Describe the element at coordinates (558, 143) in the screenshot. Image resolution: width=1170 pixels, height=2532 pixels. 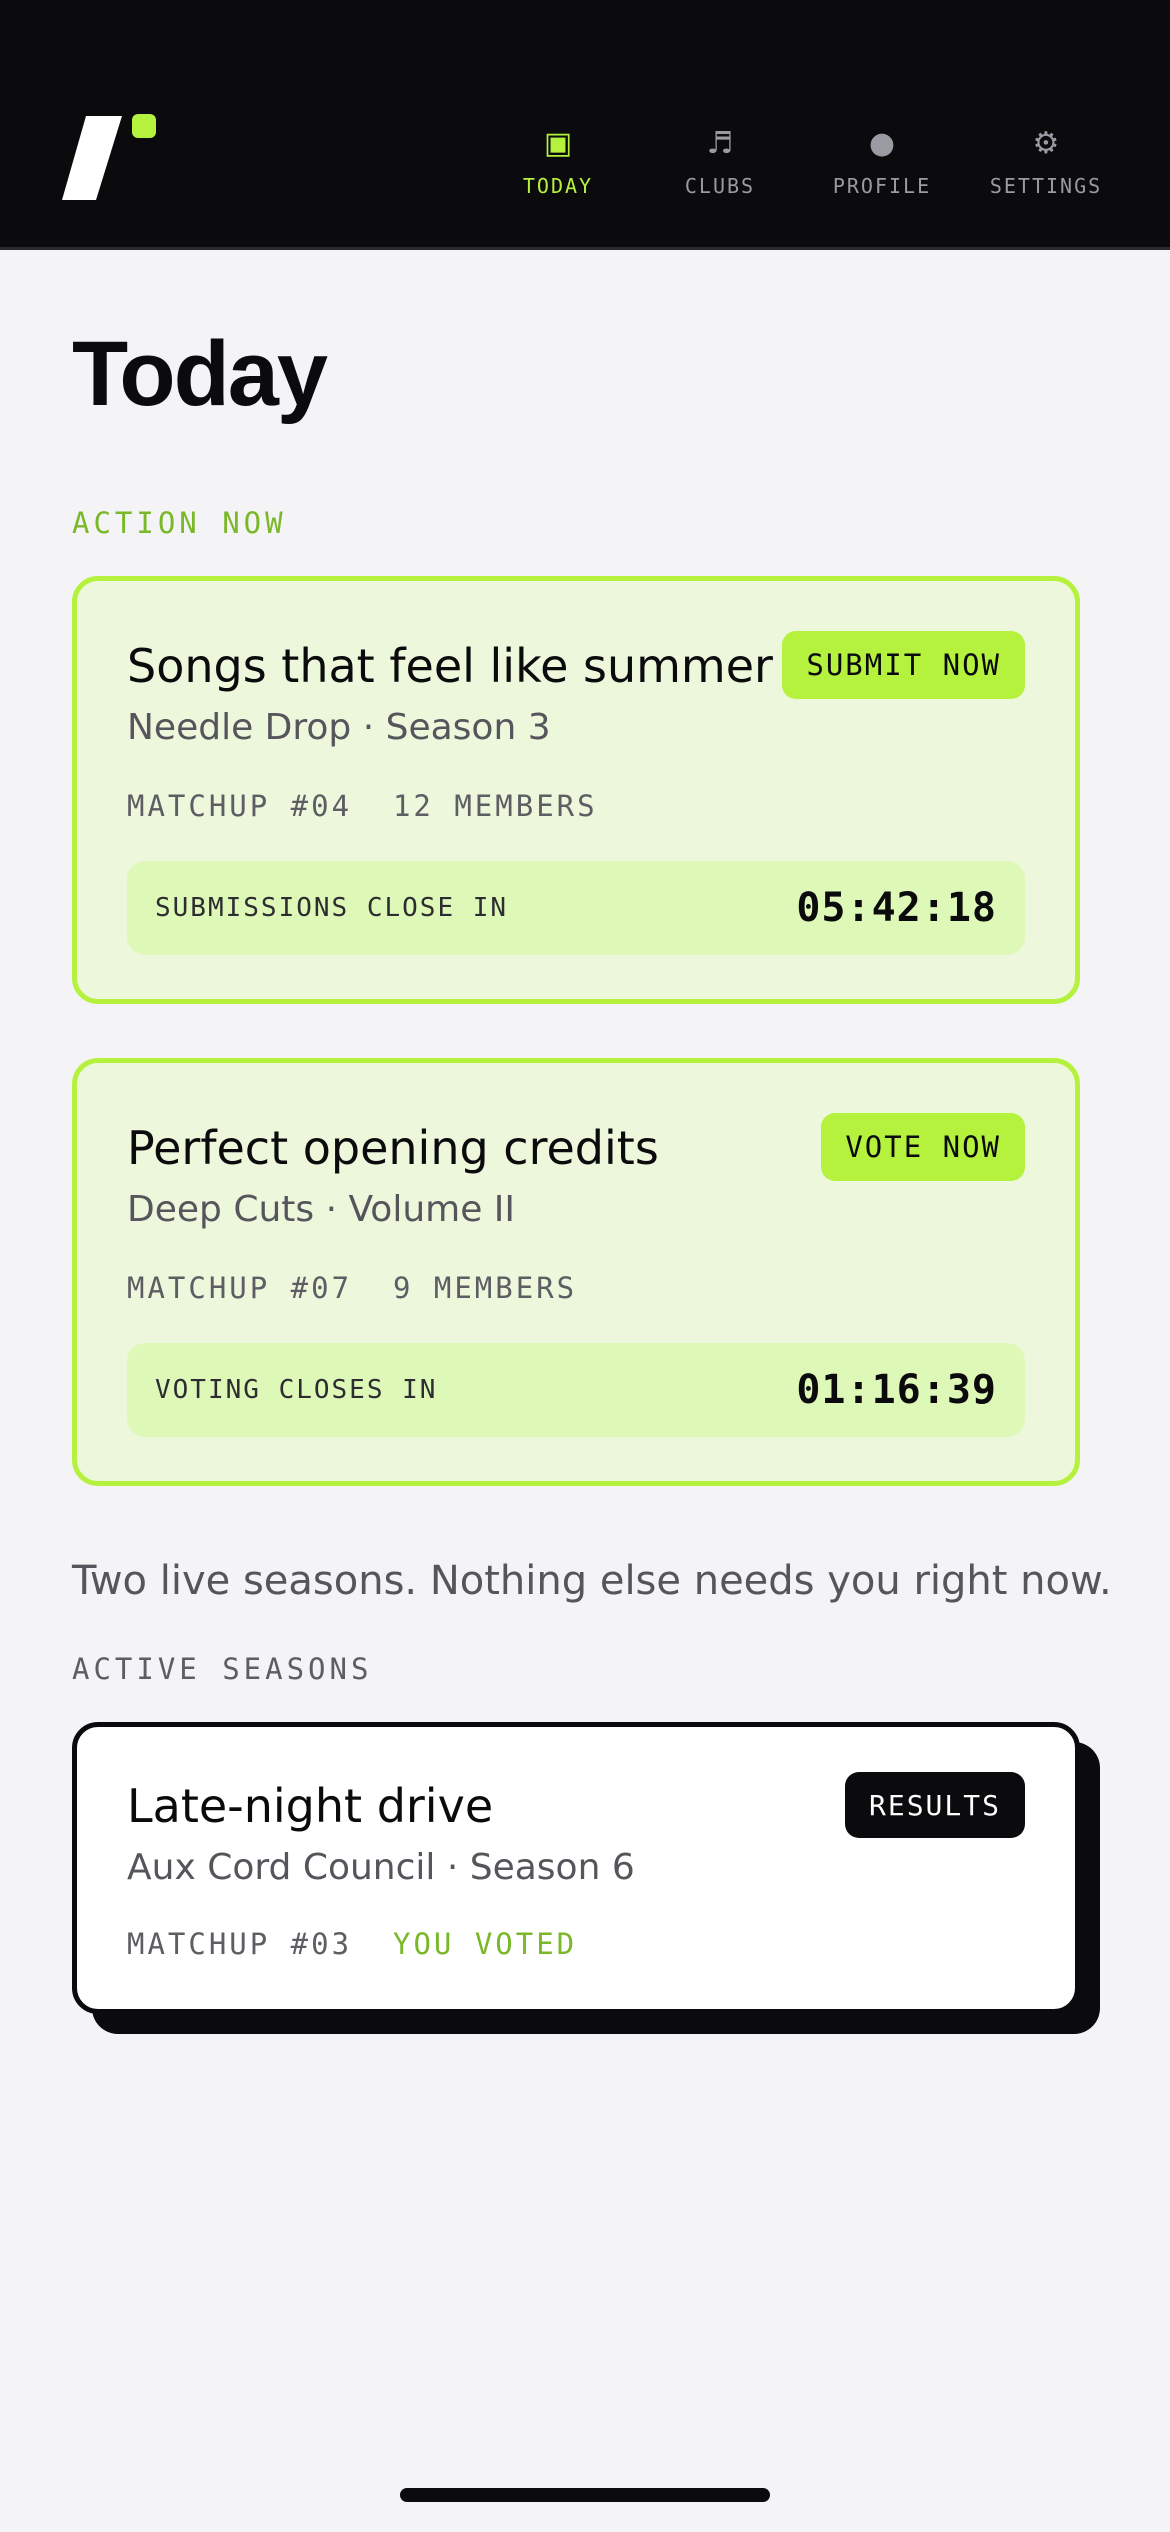
I see `today-icon: ▣` at that location.